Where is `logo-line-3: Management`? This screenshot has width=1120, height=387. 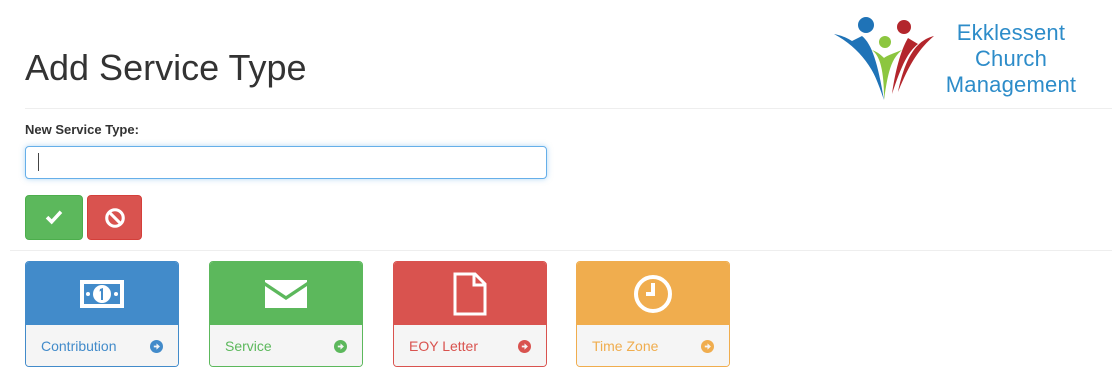
logo-line-3: Management is located at coordinates (1011, 84).